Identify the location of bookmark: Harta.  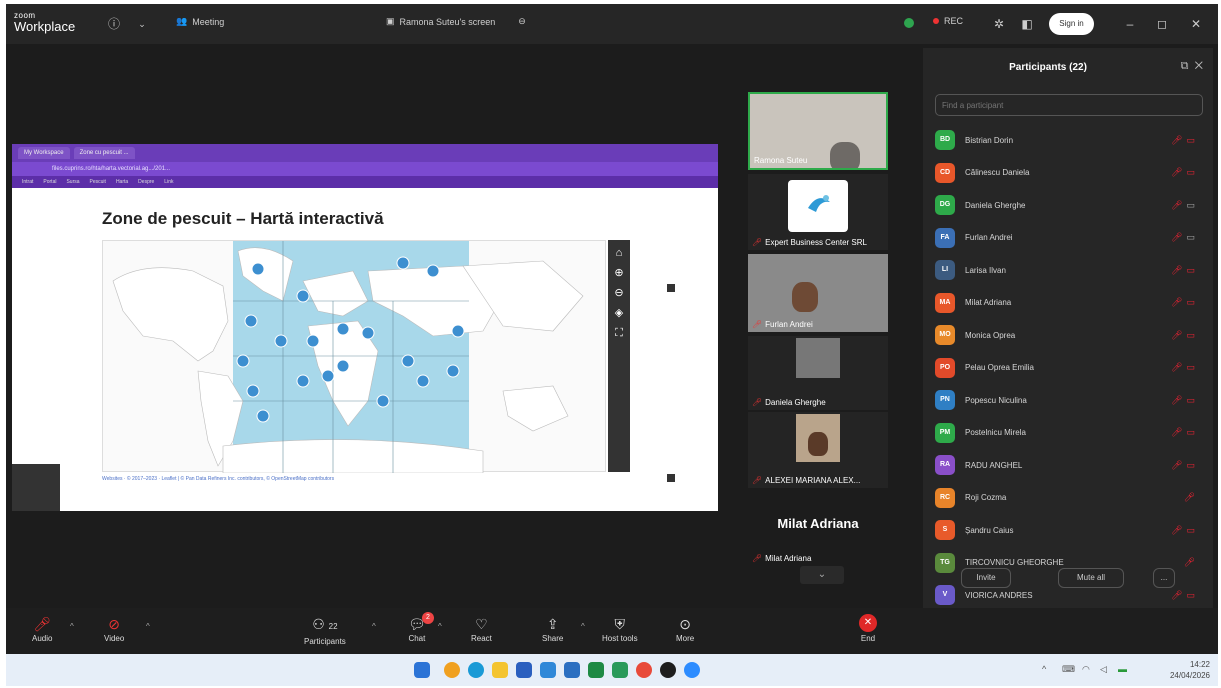
(122, 182).